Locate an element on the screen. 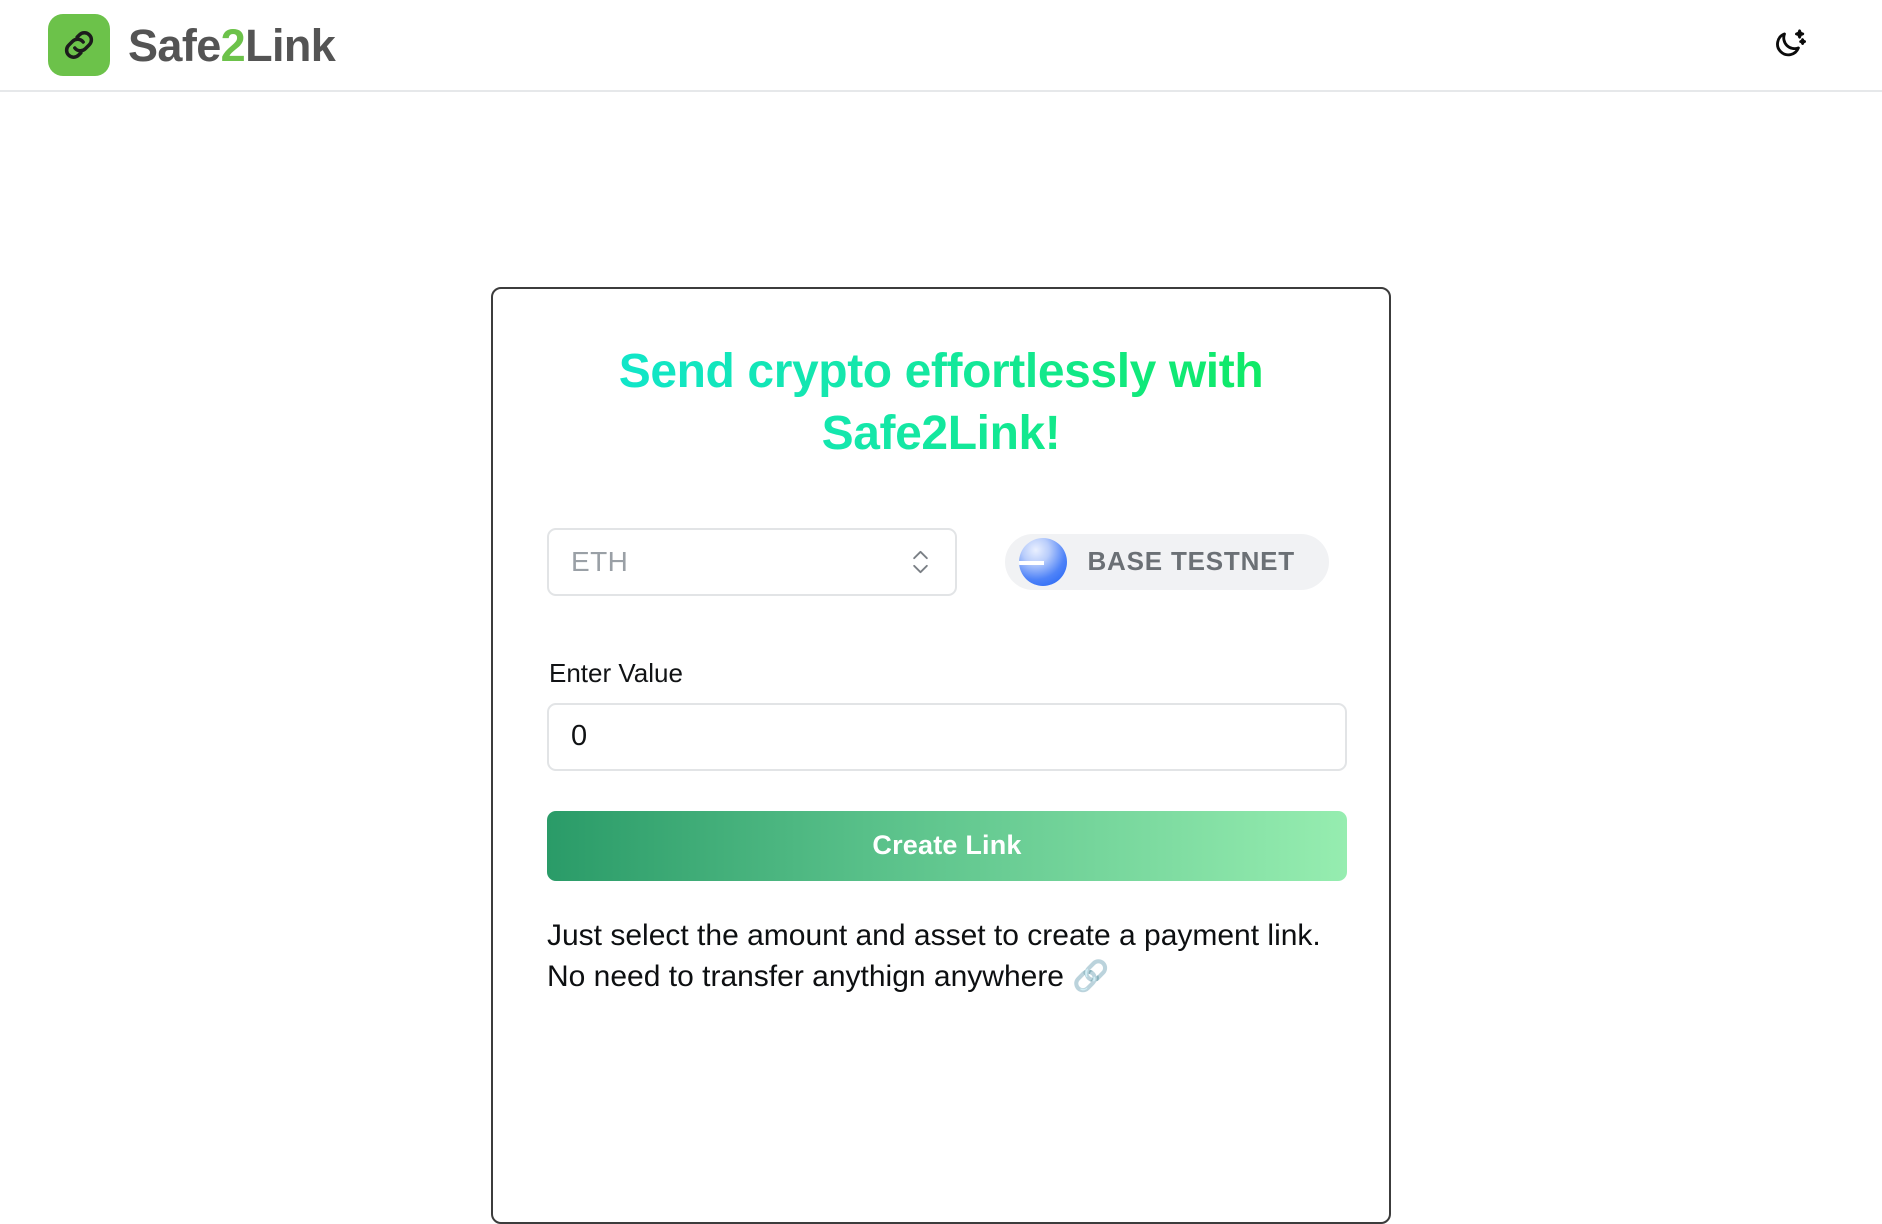 This screenshot has height=1224, width=1882. brand-name-part-one: Safe is located at coordinates (174, 45).